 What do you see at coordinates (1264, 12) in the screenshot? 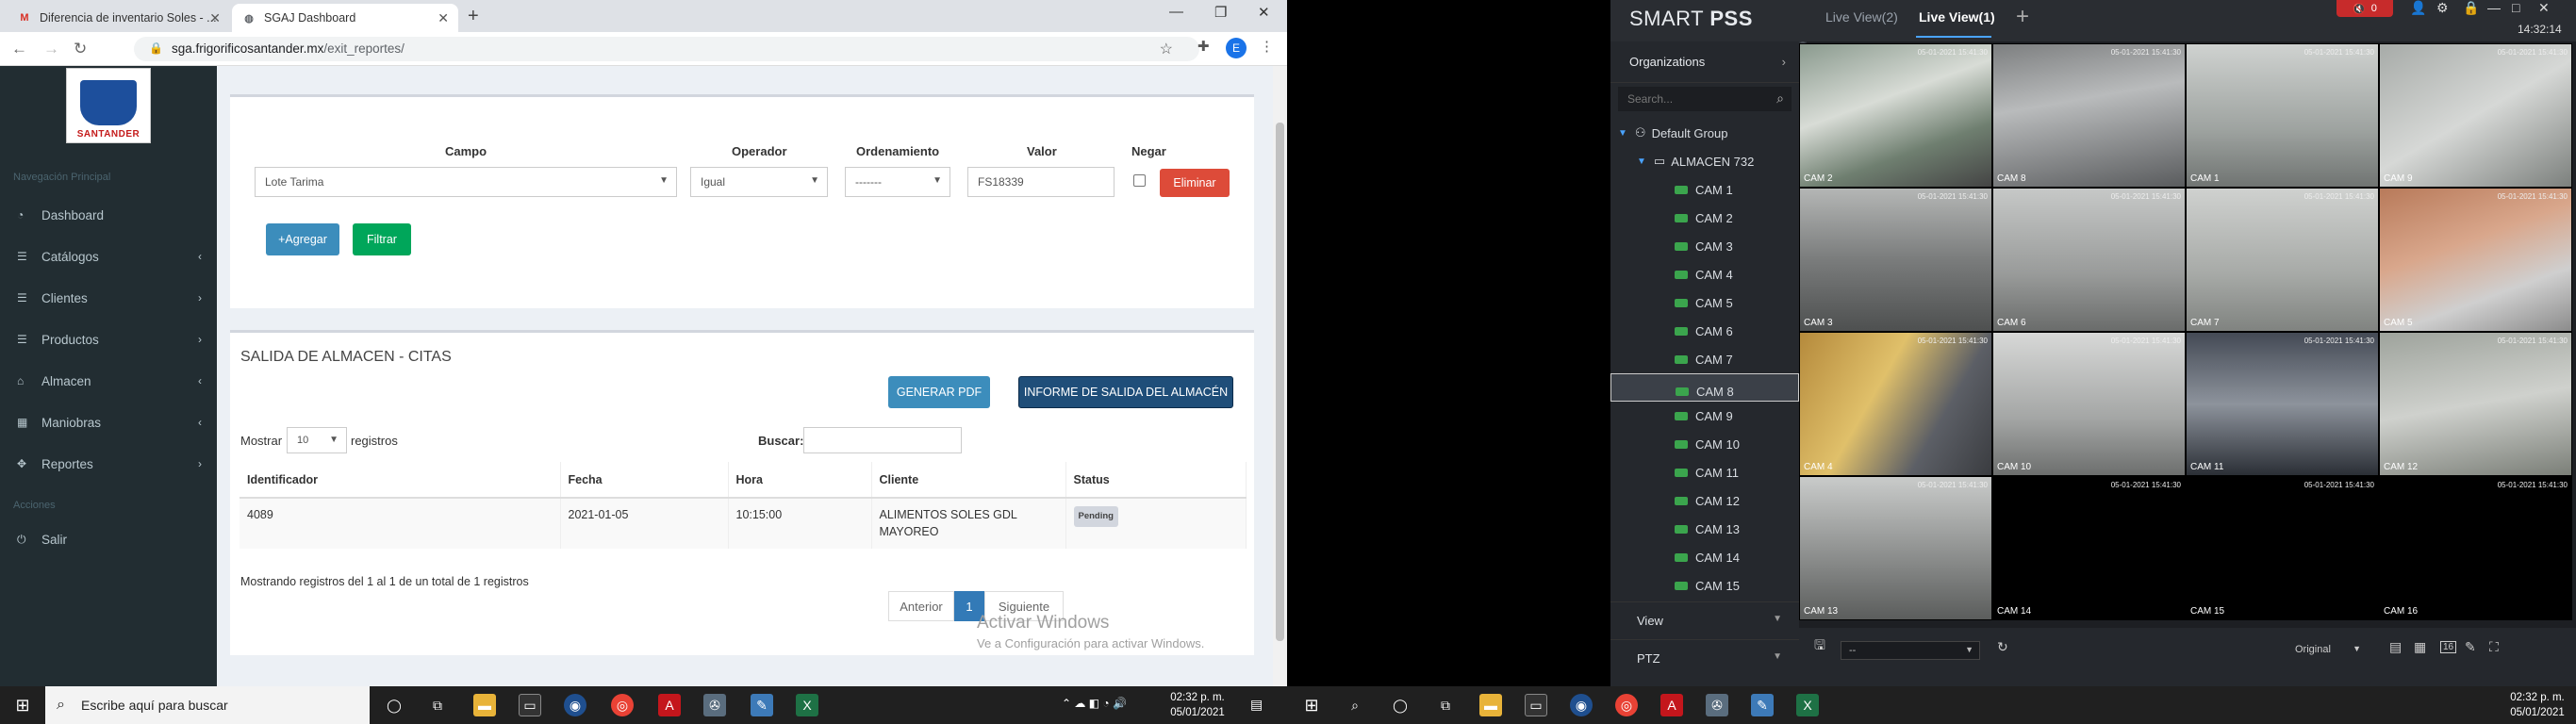
I see `close-window-icon: ✕` at bounding box center [1264, 12].